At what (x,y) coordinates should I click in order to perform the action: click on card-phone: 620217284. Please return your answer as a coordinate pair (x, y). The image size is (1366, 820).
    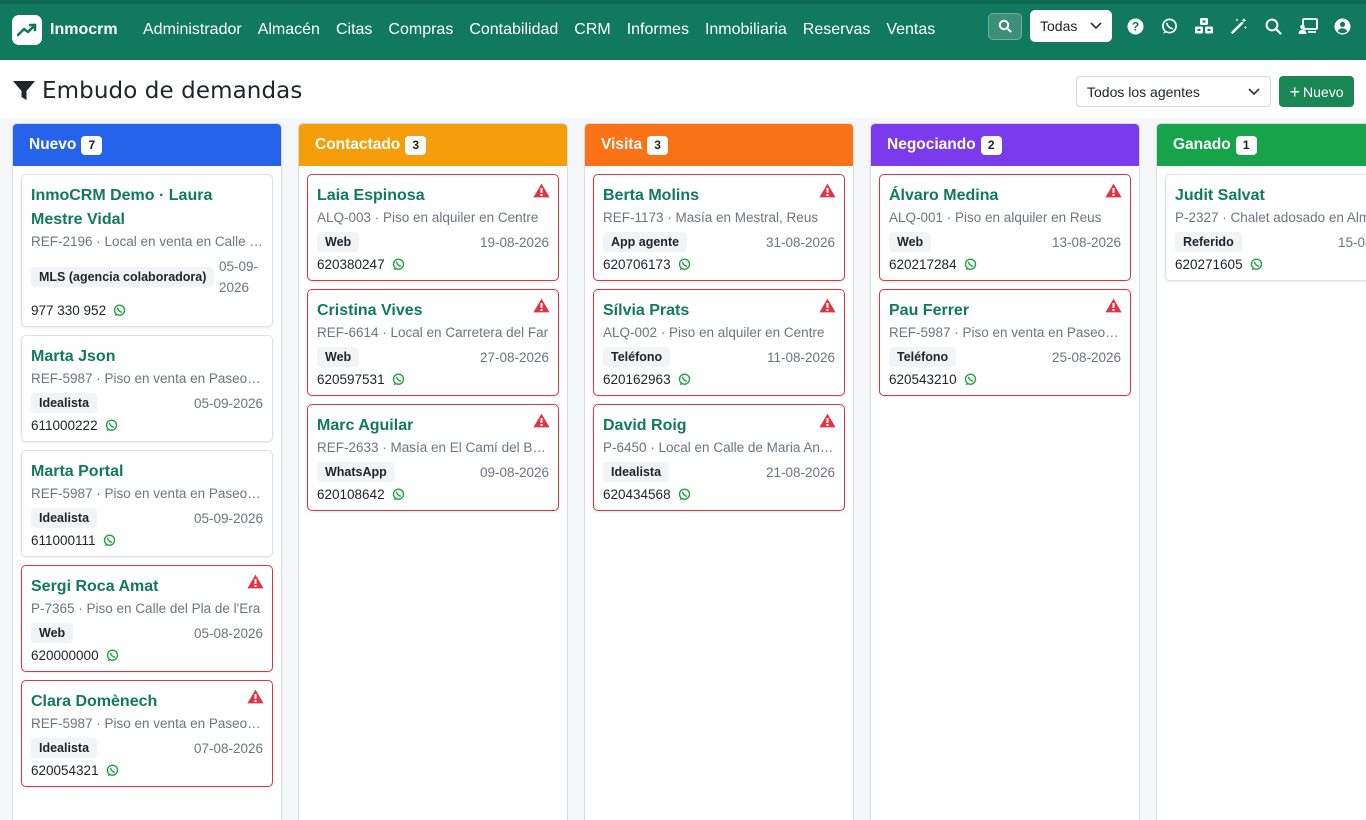
    Looking at the image, I should click on (1005, 264).